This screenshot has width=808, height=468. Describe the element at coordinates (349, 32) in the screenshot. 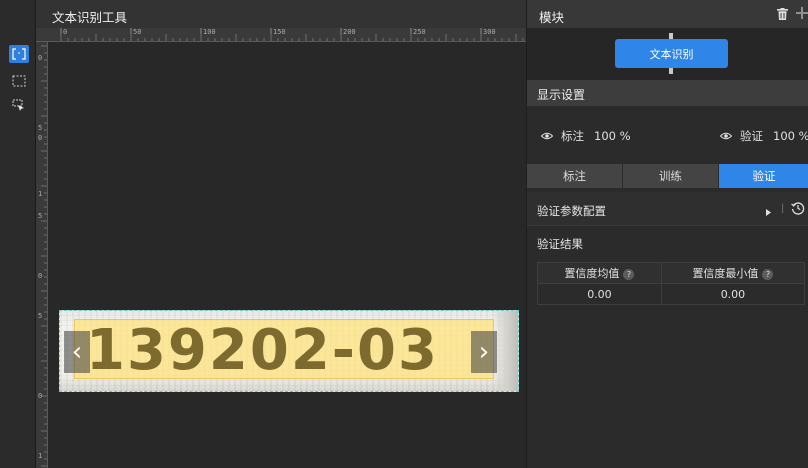

I see `ruler-label: 200` at that location.